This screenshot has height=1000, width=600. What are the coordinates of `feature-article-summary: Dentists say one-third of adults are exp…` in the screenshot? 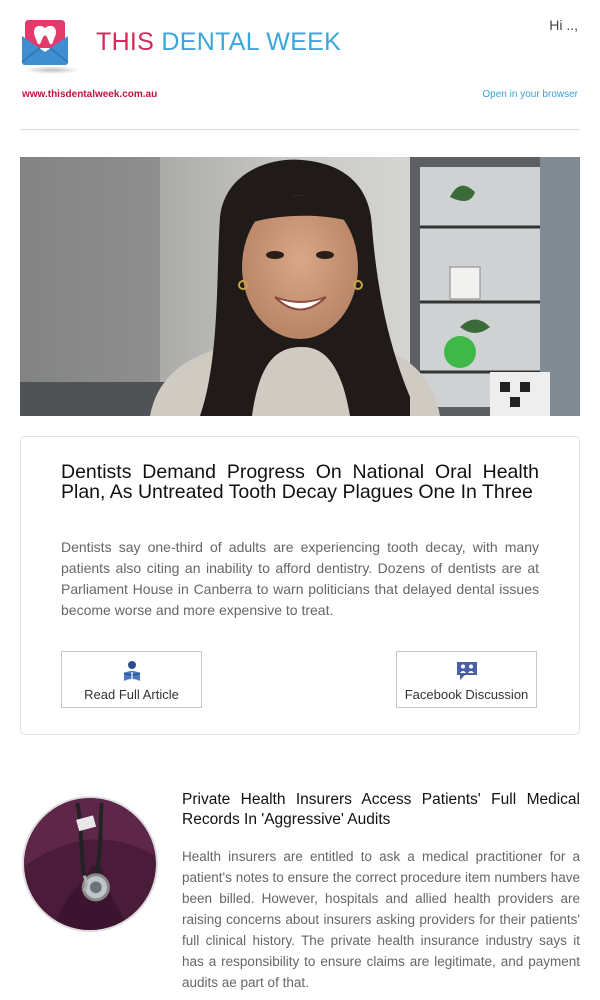 It's located at (300, 578).